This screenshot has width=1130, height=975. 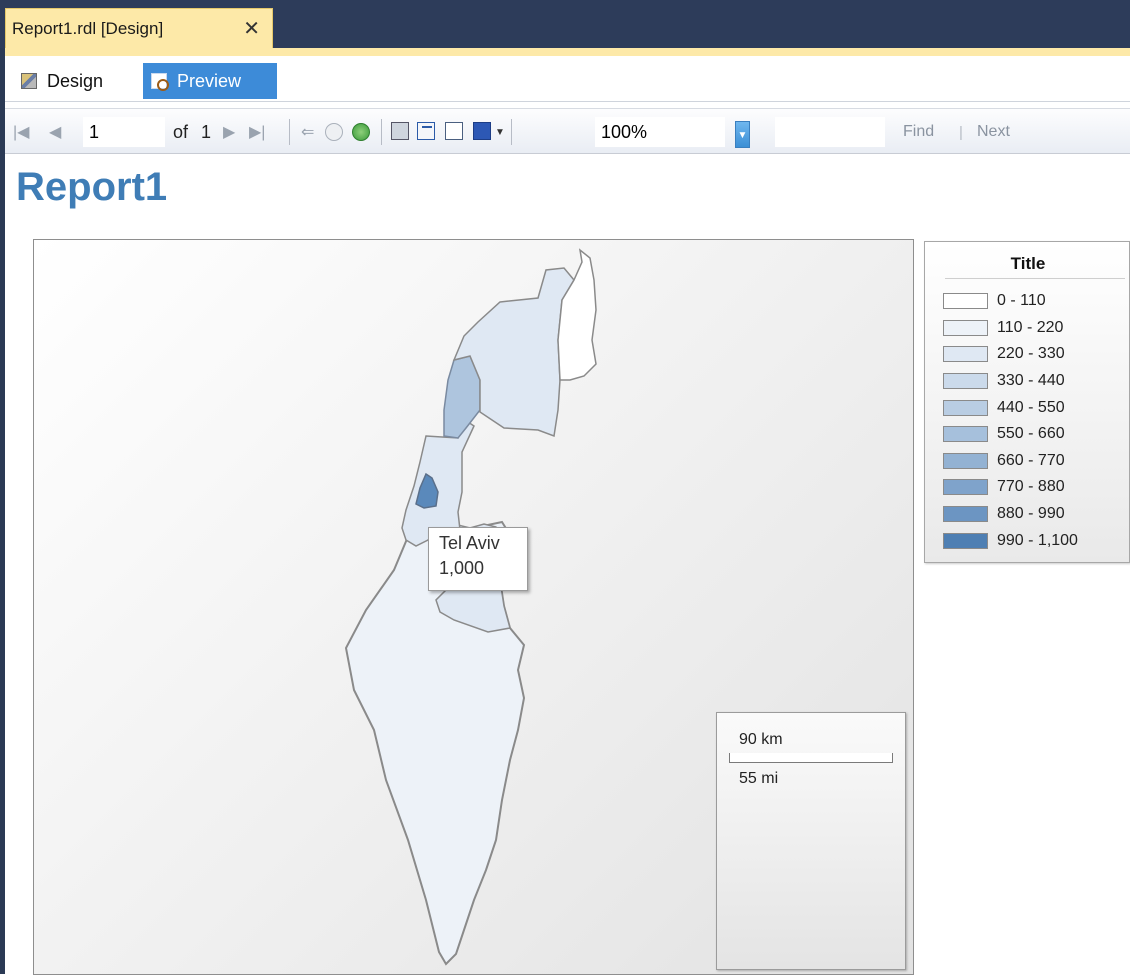 I want to click on zoom-select: 100%, so click(x=660, y=132).